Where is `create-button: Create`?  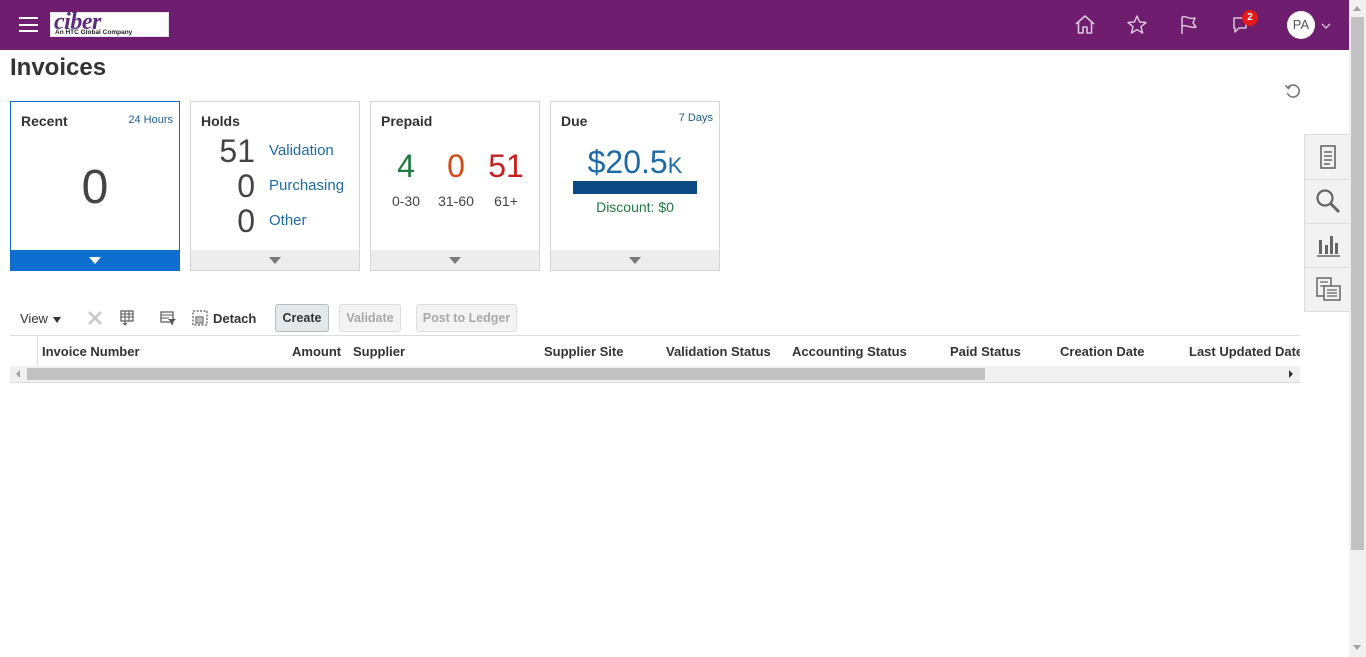
create-button: Create is located at coordinates (302, 318).